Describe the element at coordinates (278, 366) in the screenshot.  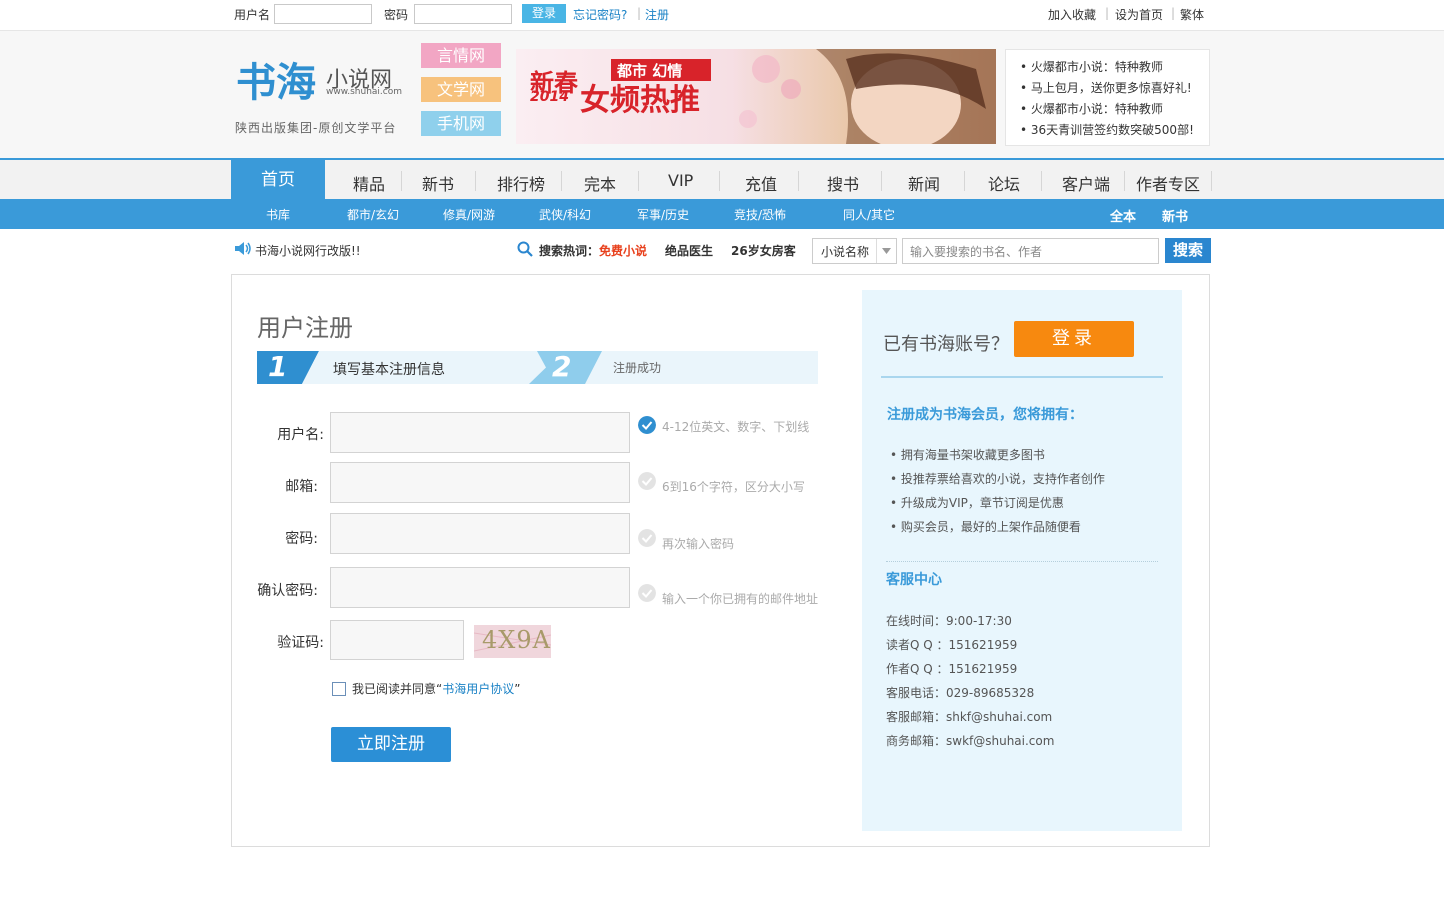
I see `step-1-number: 1` at that location.